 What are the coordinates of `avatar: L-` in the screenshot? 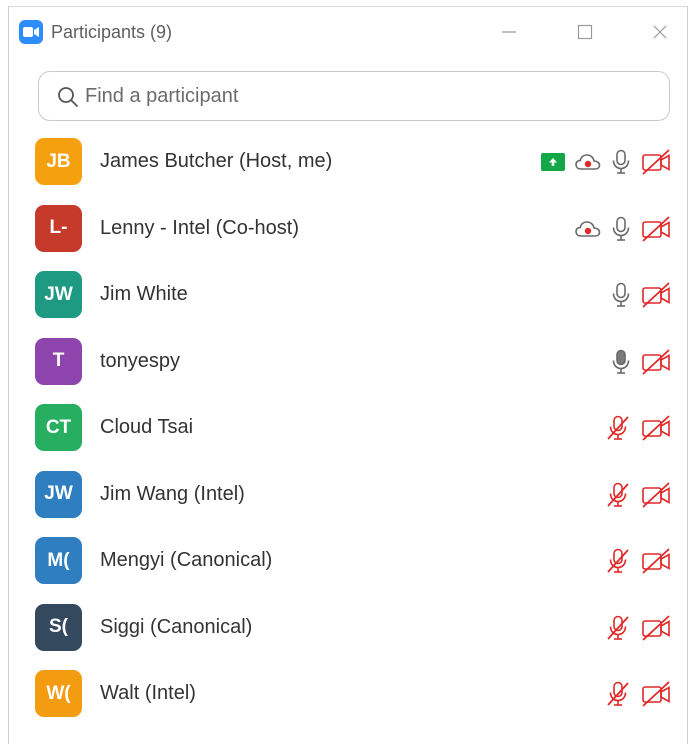 It's located at (58, 228).